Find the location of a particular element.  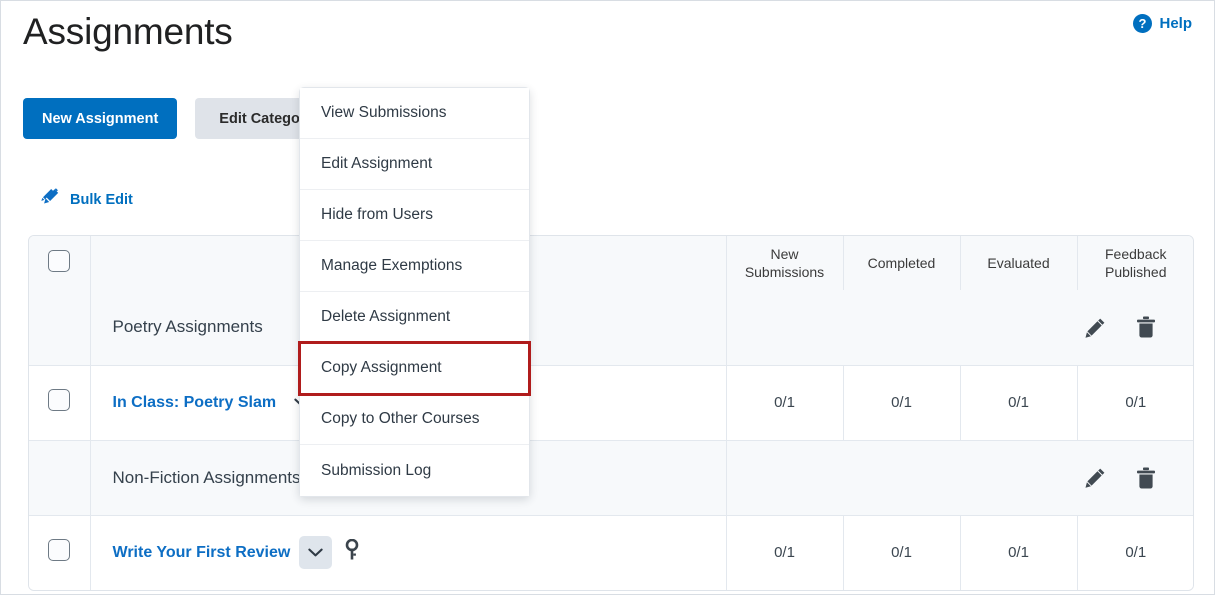

table-row: Non-Fiction Assignments is located at coordinates (611, 478).